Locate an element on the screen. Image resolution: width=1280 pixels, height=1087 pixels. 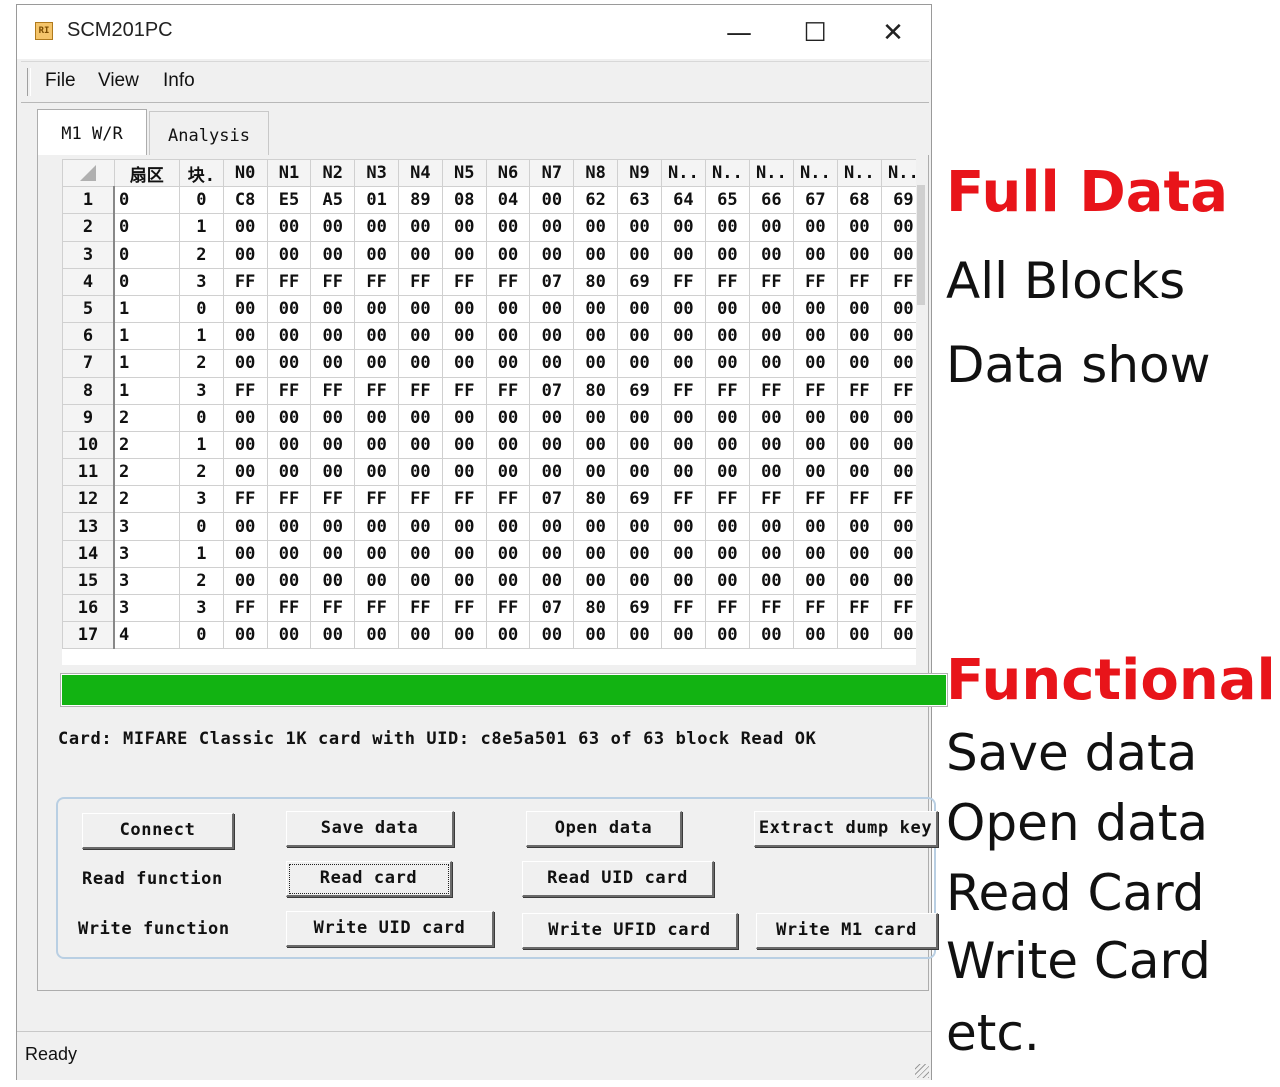
row-header: 2 is located at coordinates (89, 227).